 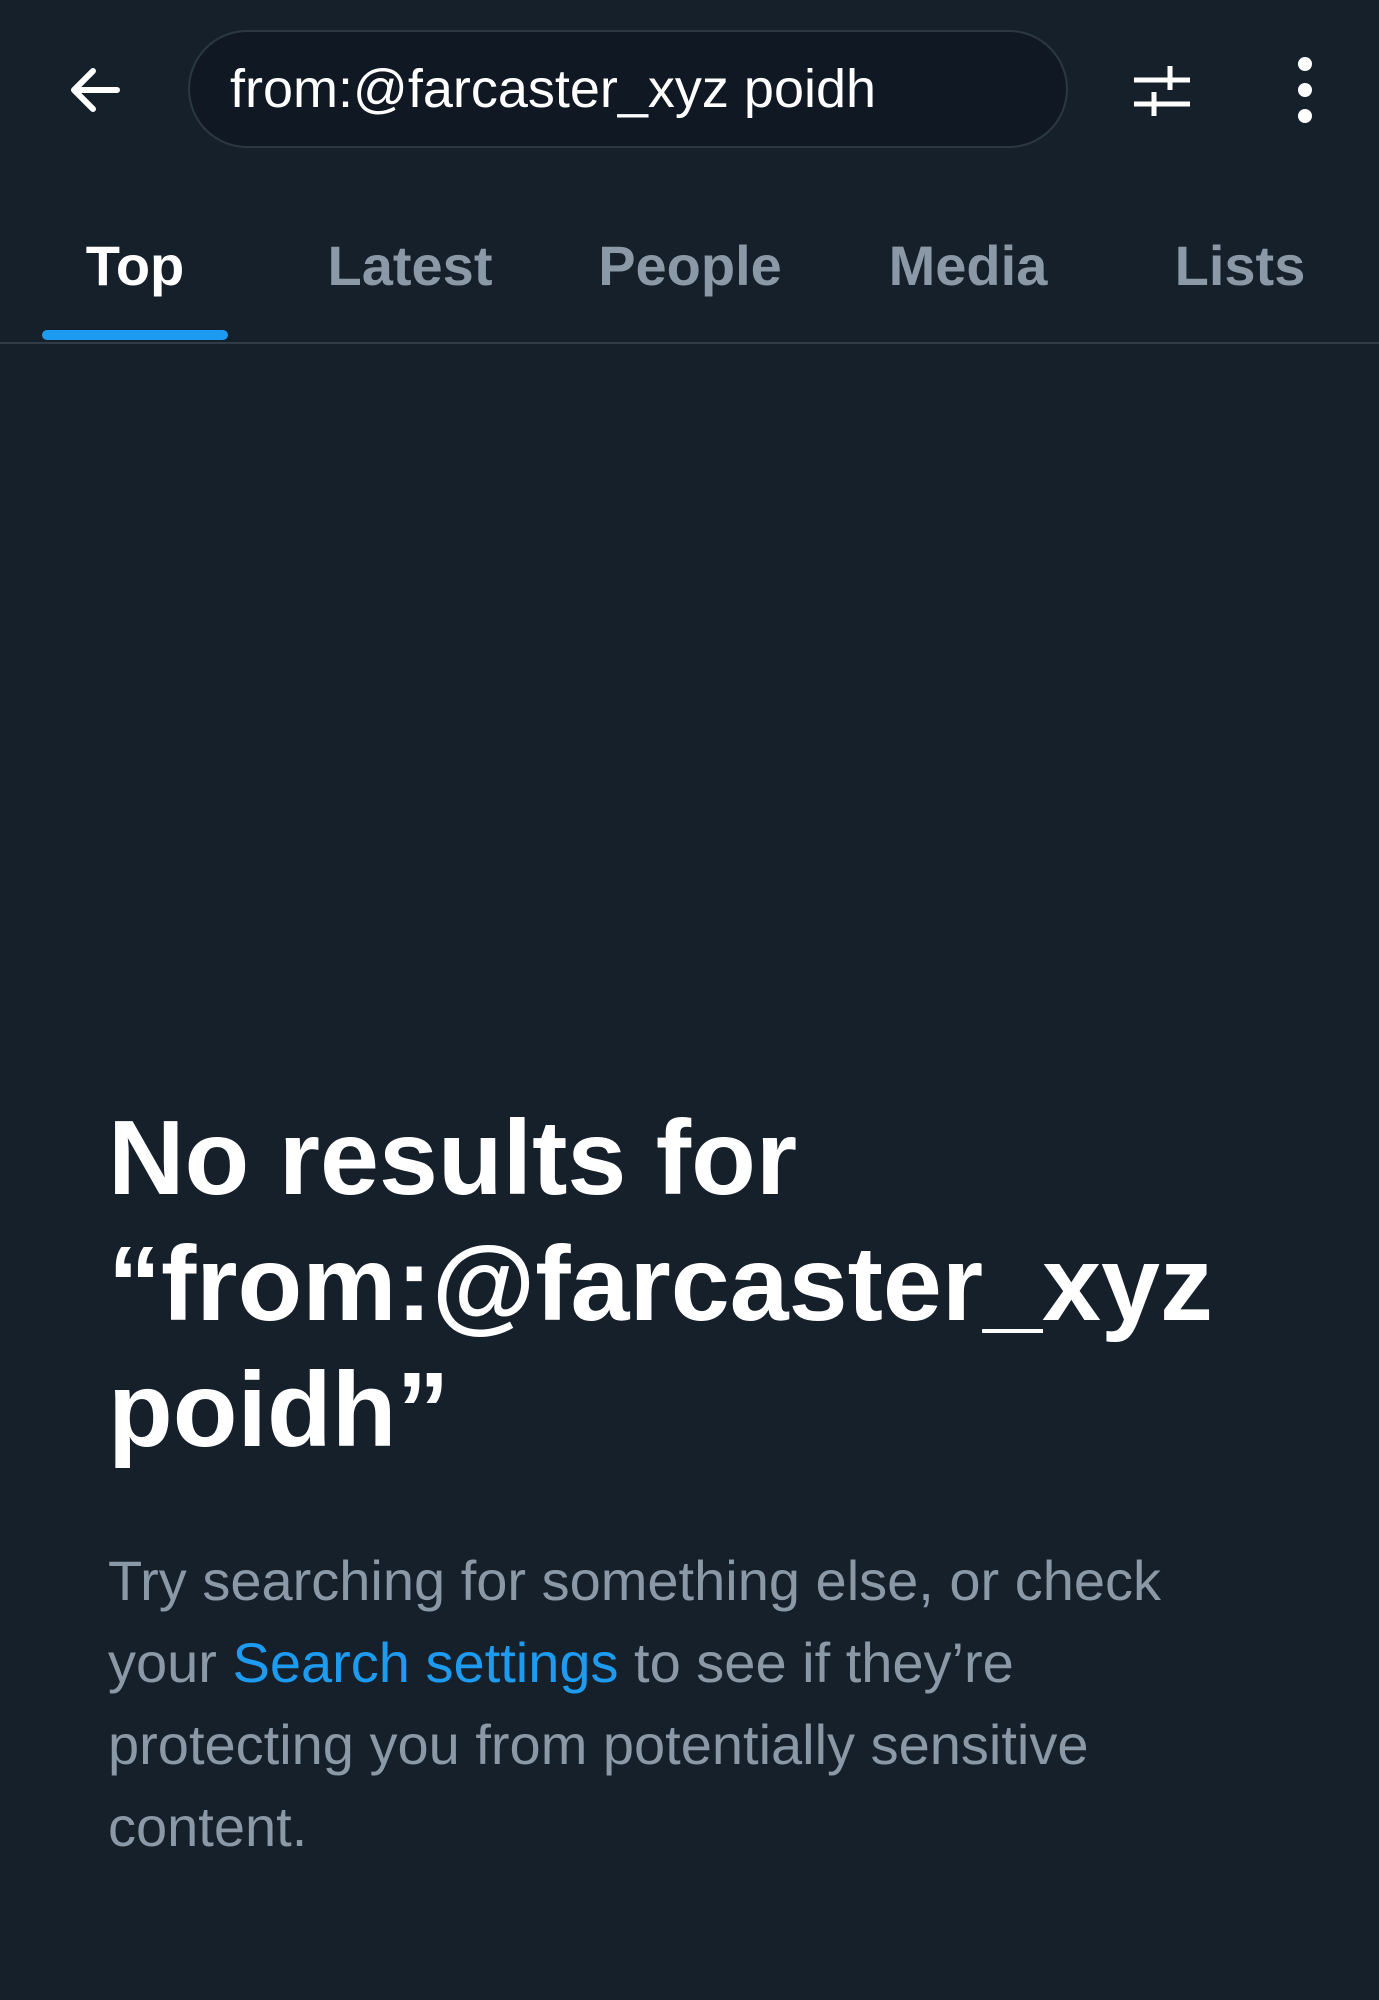 I want to click on arrow-left-icon, so click(x=95, y=90).